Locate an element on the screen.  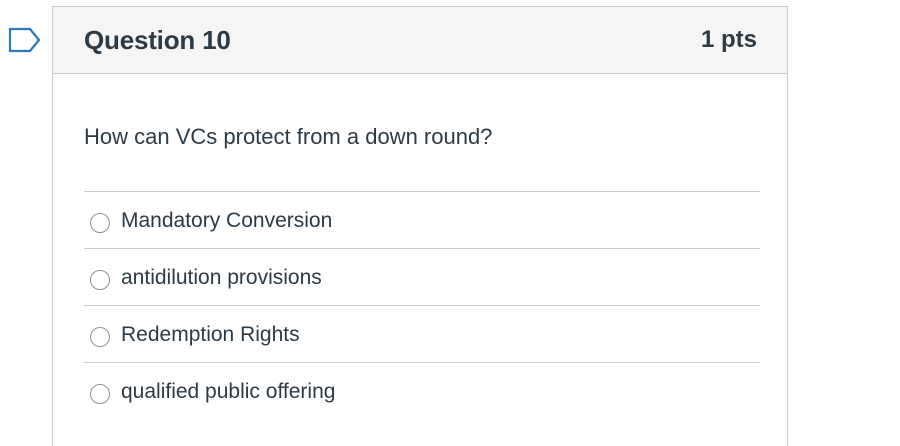
question-text: How can VCs protect from a down round? is located at coordinates (288, 136).